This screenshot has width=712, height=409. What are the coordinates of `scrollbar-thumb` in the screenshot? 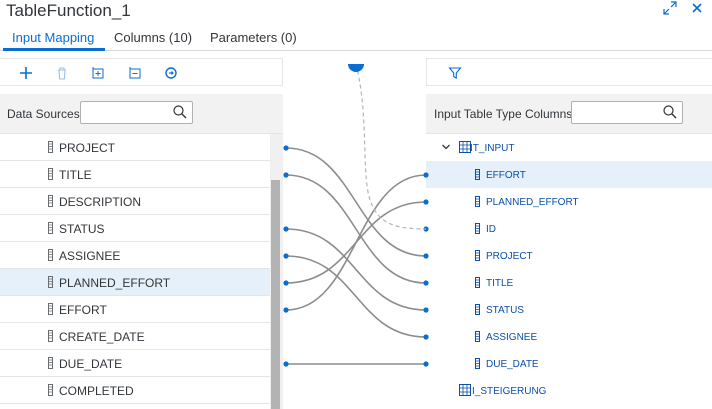 It's located at (275, 294).